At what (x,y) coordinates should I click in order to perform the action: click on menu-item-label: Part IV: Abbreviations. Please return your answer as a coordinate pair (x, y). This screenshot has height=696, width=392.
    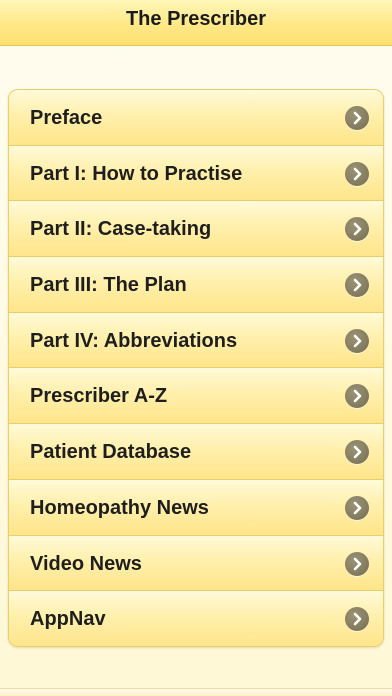
    Looking at the image, I should click on (134, 340).